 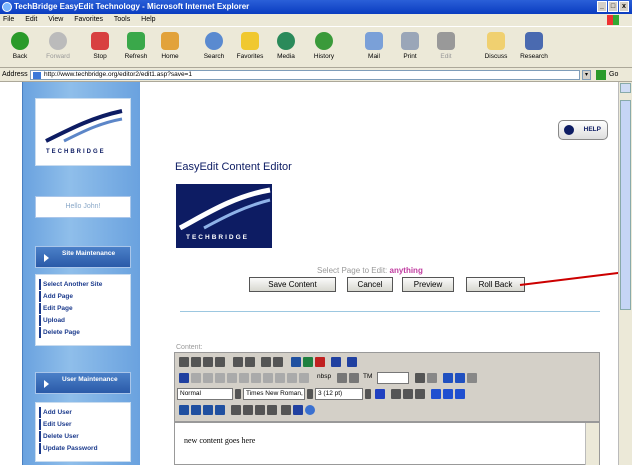 What do you see at coordinates (310, 410) in the screenshot?
I see `help-icon` at bounding box center [310, 410].